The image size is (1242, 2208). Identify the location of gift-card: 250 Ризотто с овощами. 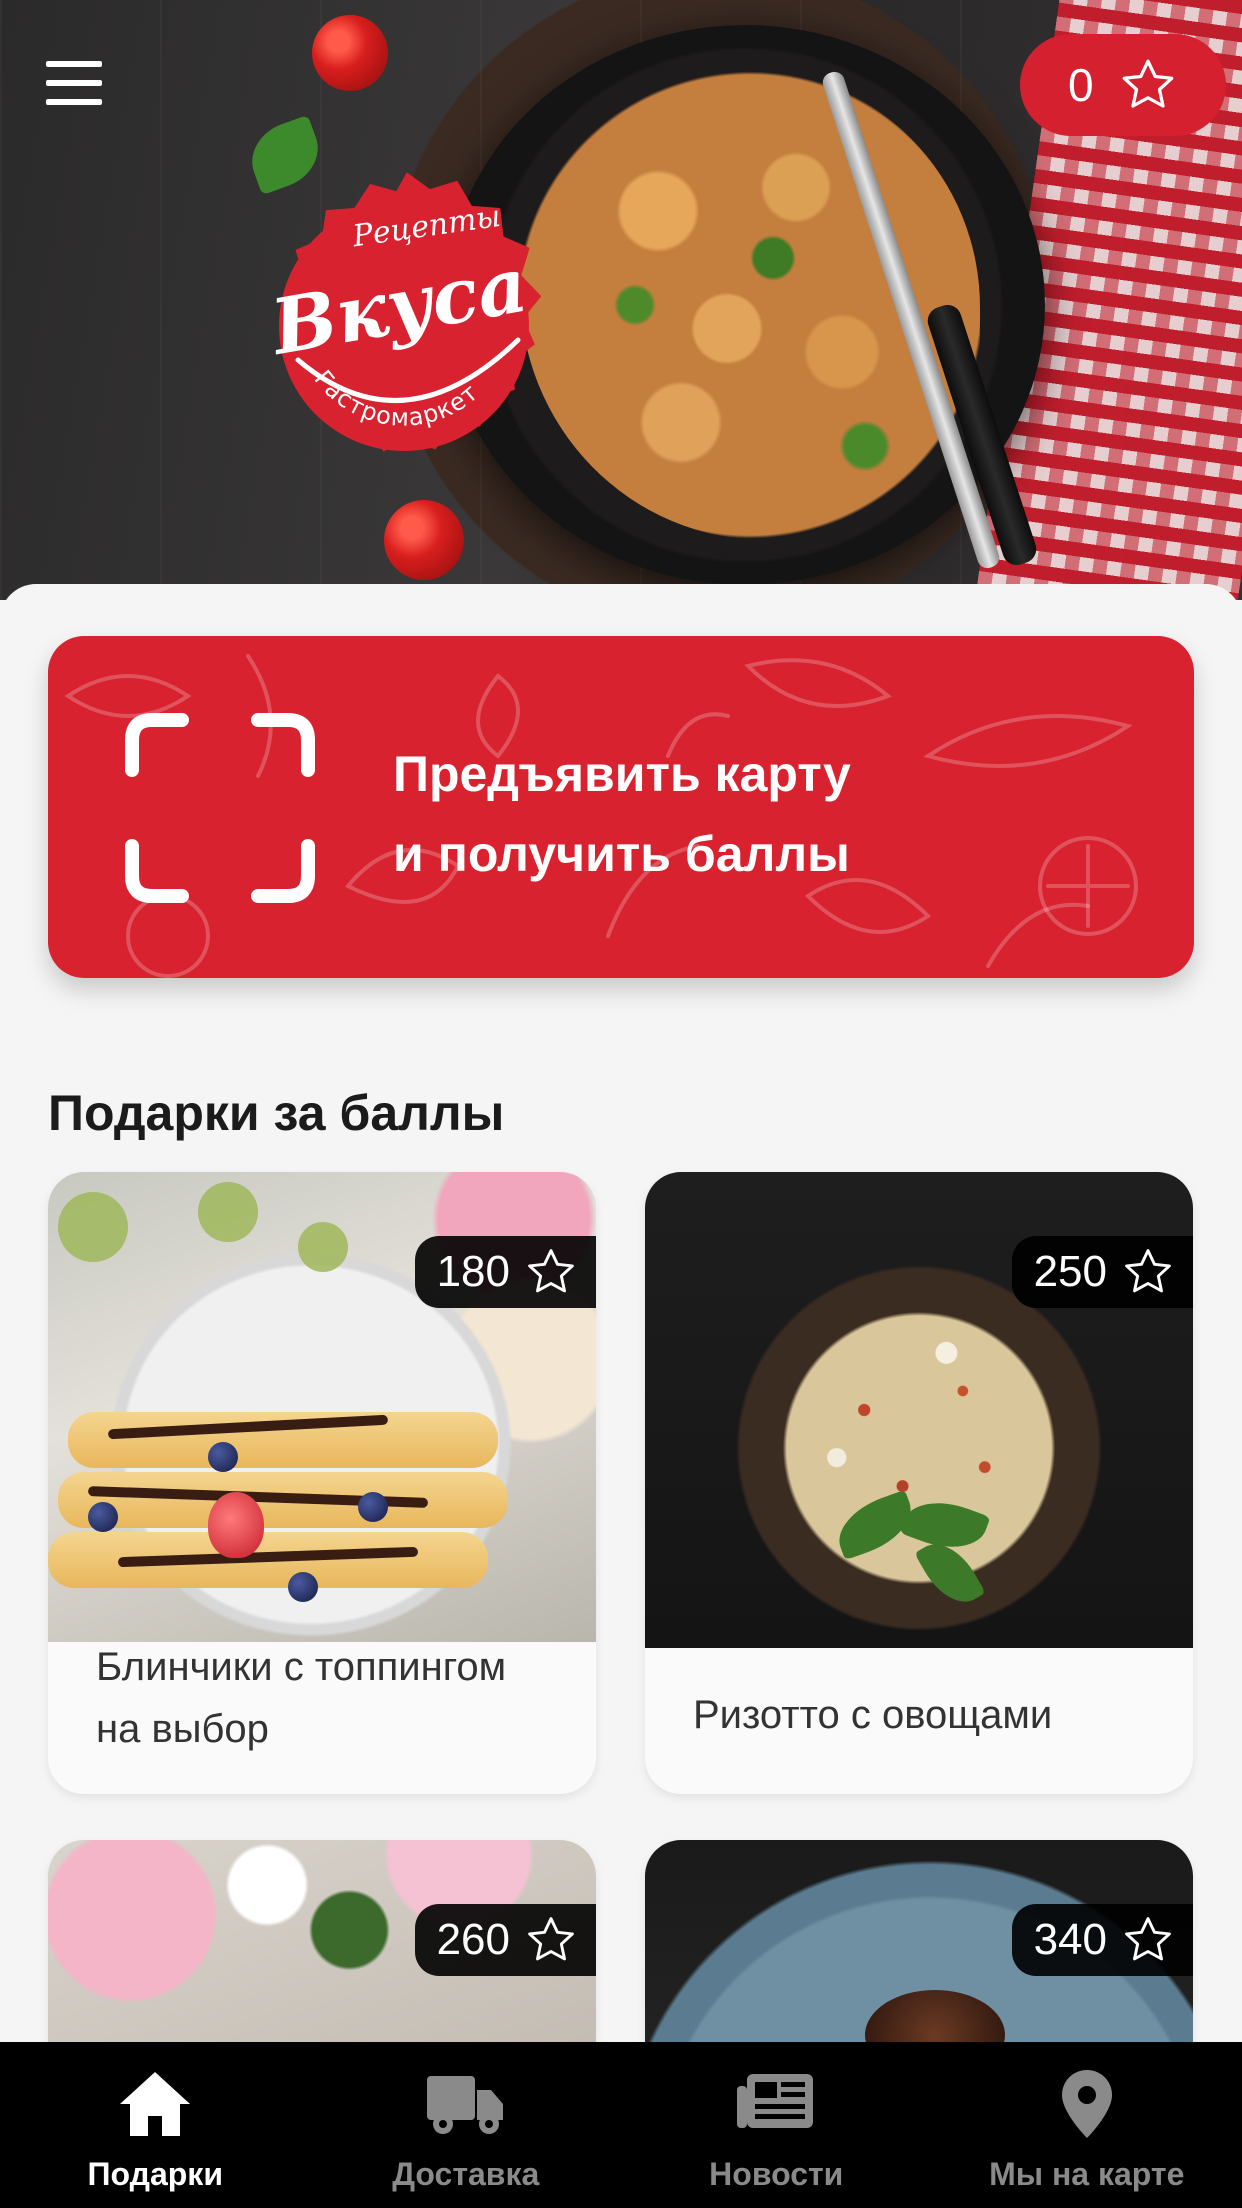
(919, 1483).